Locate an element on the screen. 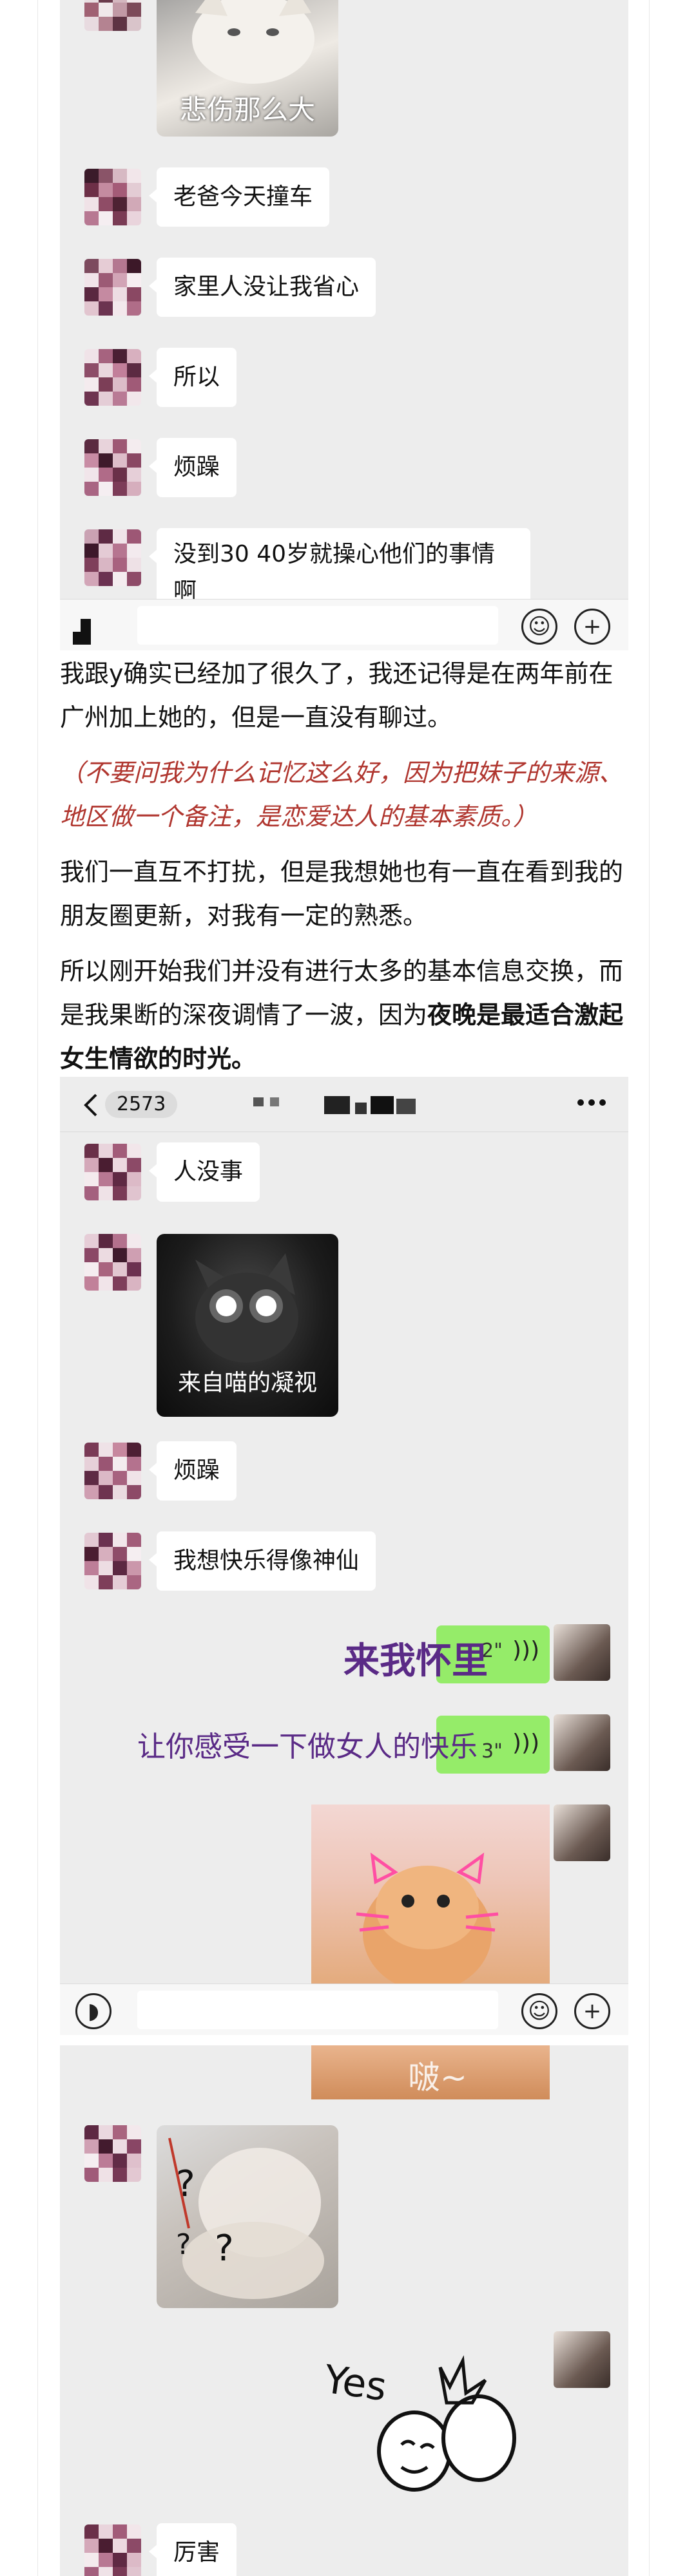 Image resolution: width=696 pixels, height=2576 pixels. overlay-text: 让你感受一下做女人的快乐 is located at coordinates (307, 1746).